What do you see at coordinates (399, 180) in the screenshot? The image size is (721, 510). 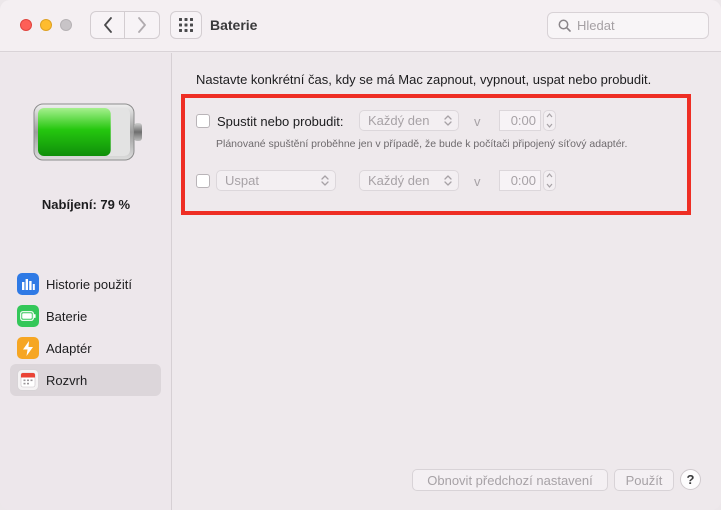 I see `sleep-frequency-value: Každý den` at bounding box center [399, 180].